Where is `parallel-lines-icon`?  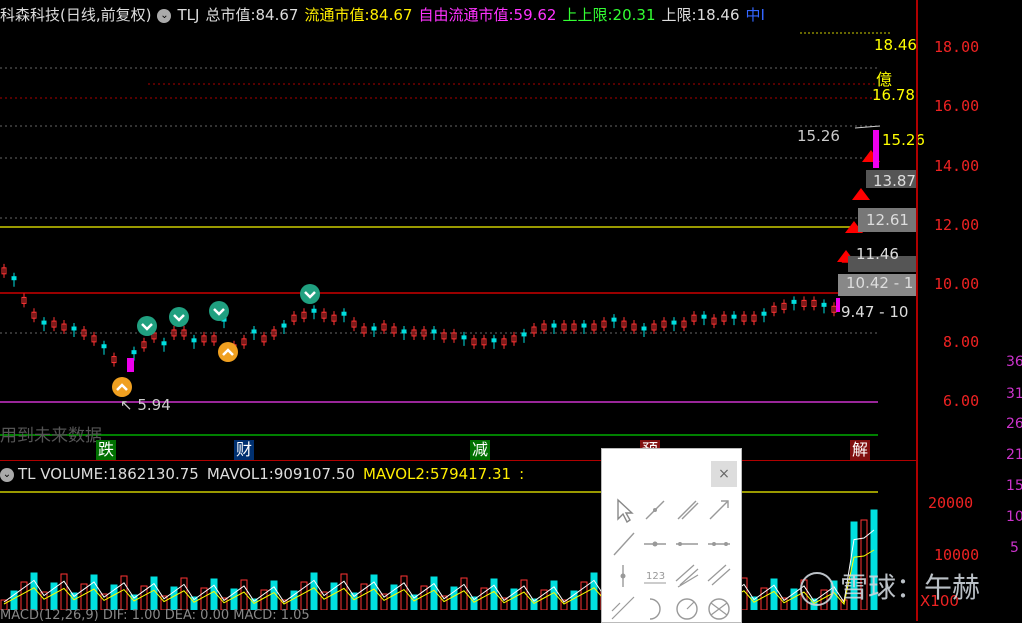
parallel-lines-icon is located at coordinates (719, 576).